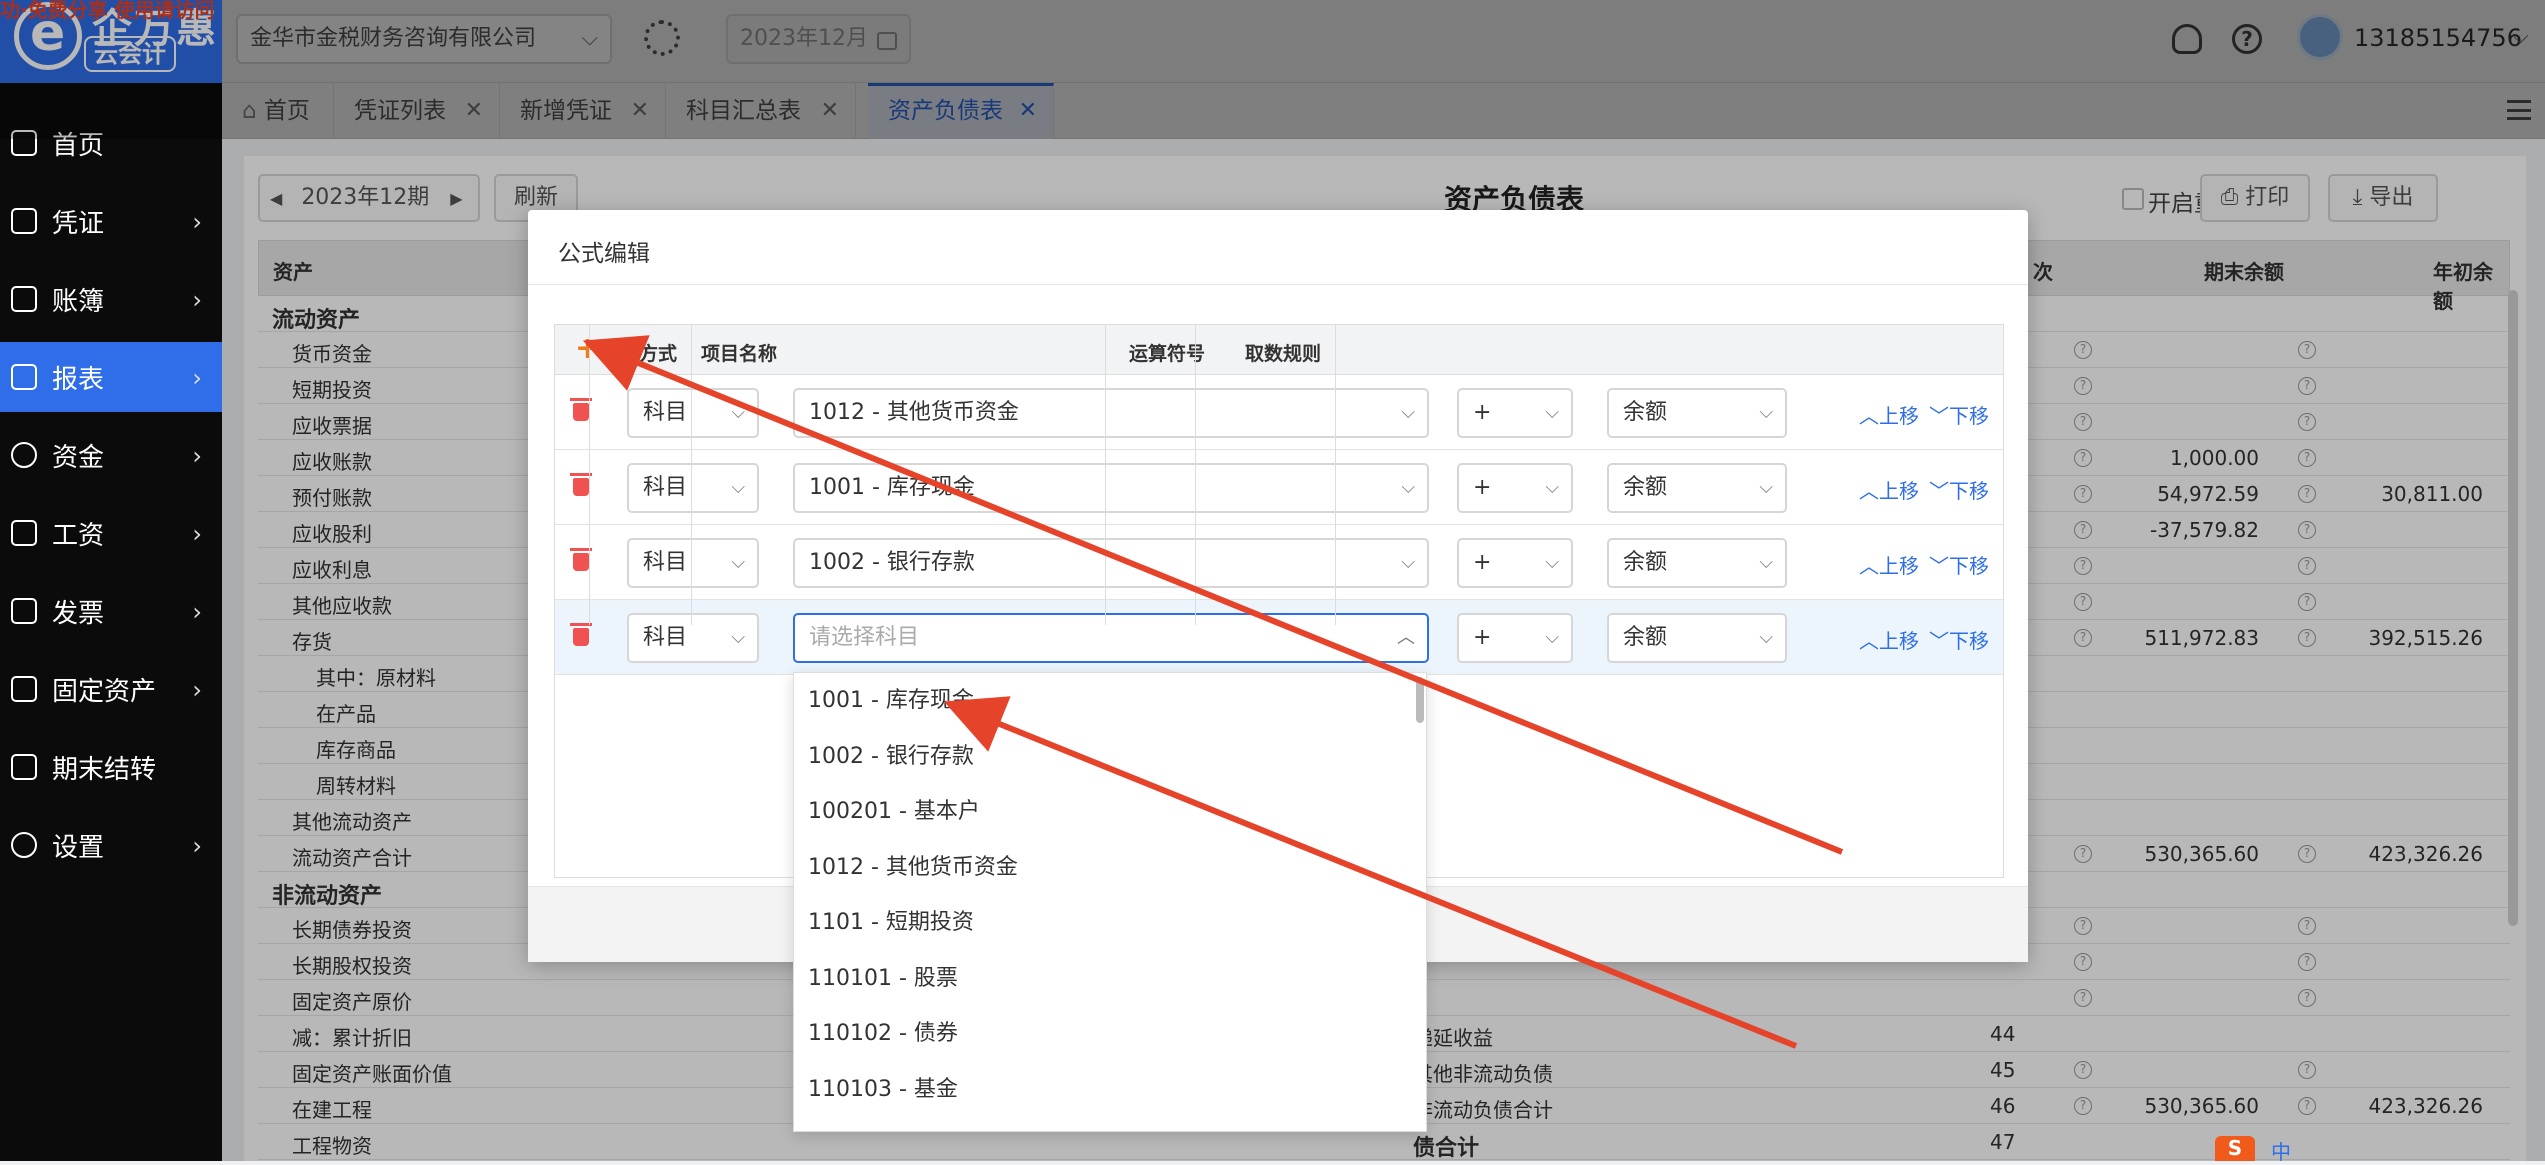 The width and height of the screenshot is (2545, 1165). What do you see at coordinates (1869, 416) in the screenshot?
I see `chevron-up-icon: ︿` at bounding box center [1869, 416].